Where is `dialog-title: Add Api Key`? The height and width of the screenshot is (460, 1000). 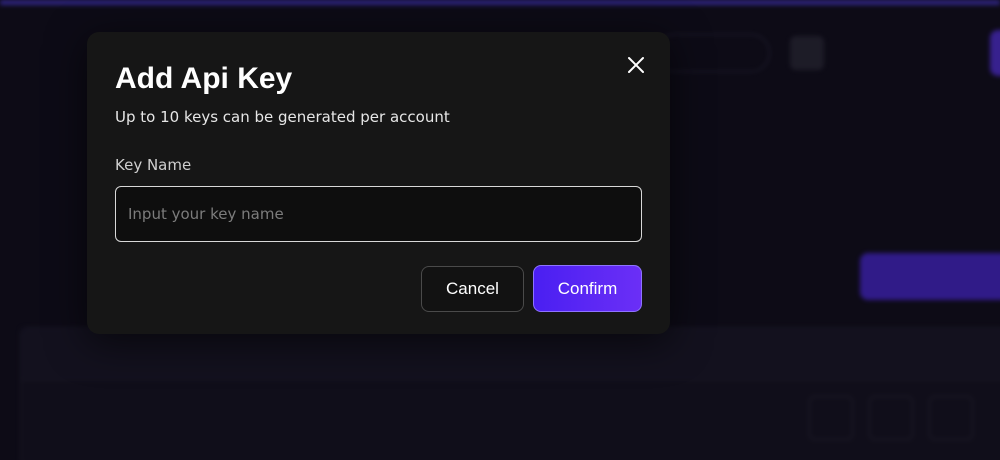 dialog-title: Add Api Key is located at coordinates (204, 78).